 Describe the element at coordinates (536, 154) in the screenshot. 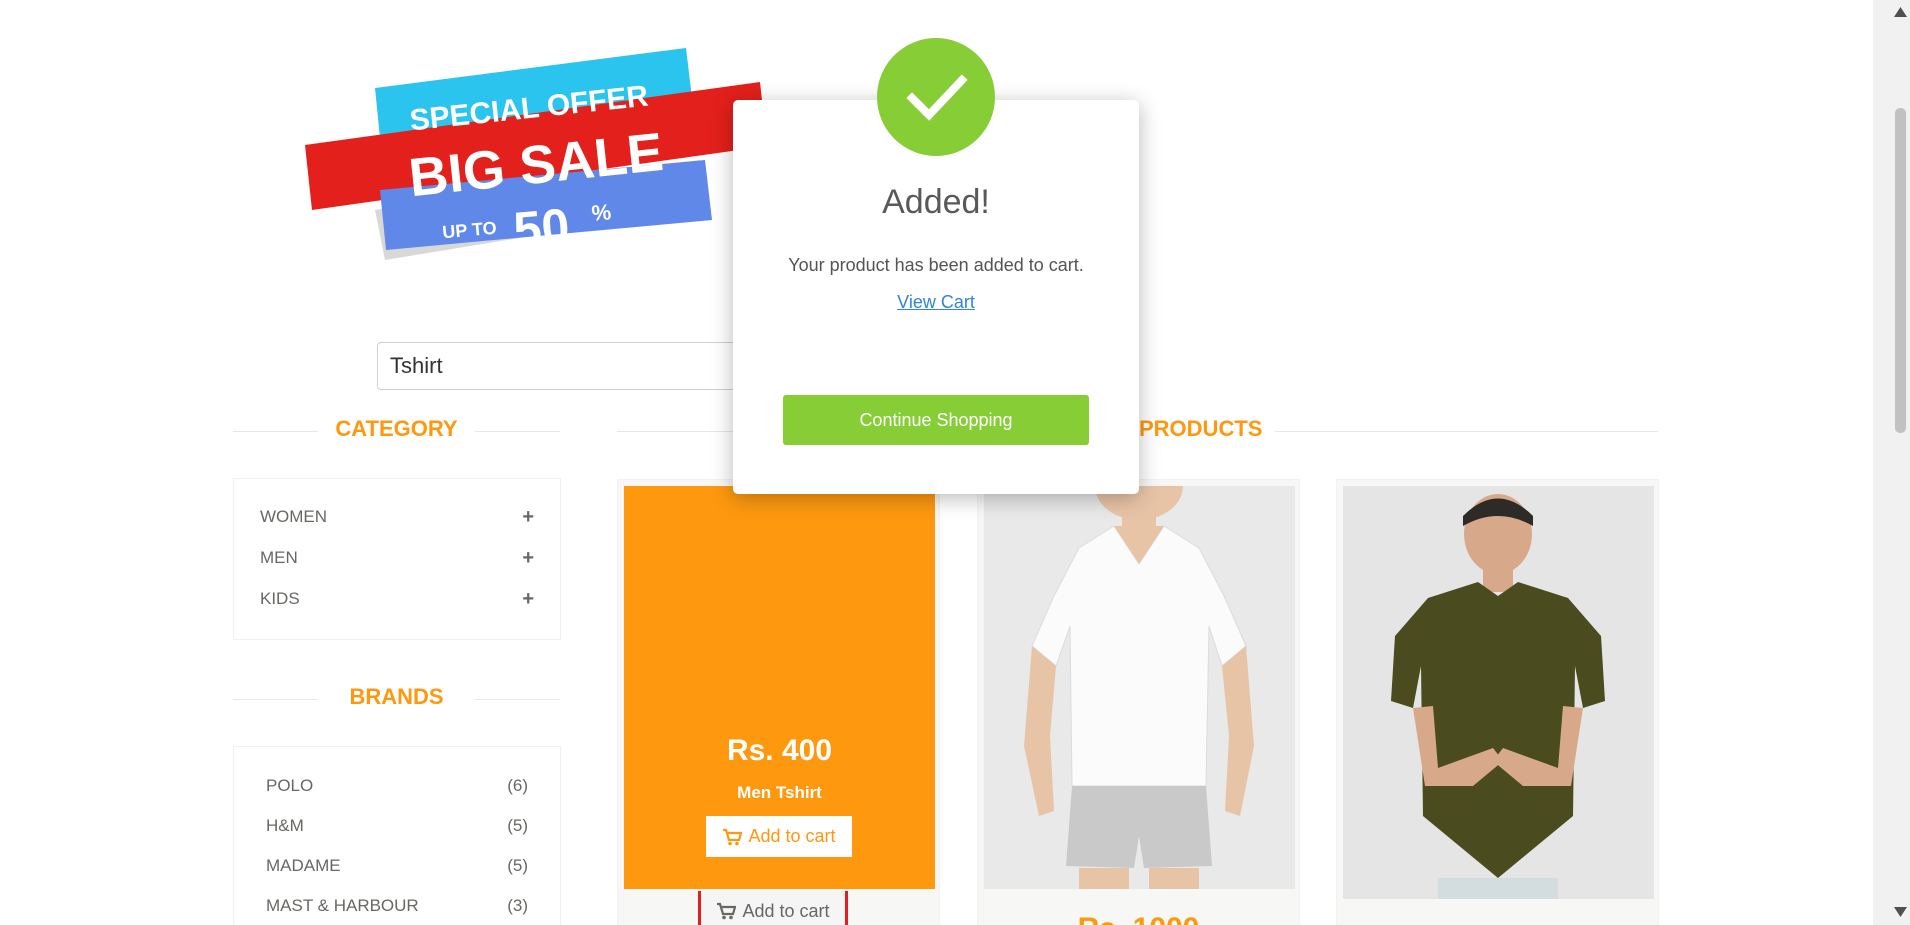

I see `sale-banner-graphic: SPECIAL OFFER BIG SALE UP TO 50 % OFF` at that location.